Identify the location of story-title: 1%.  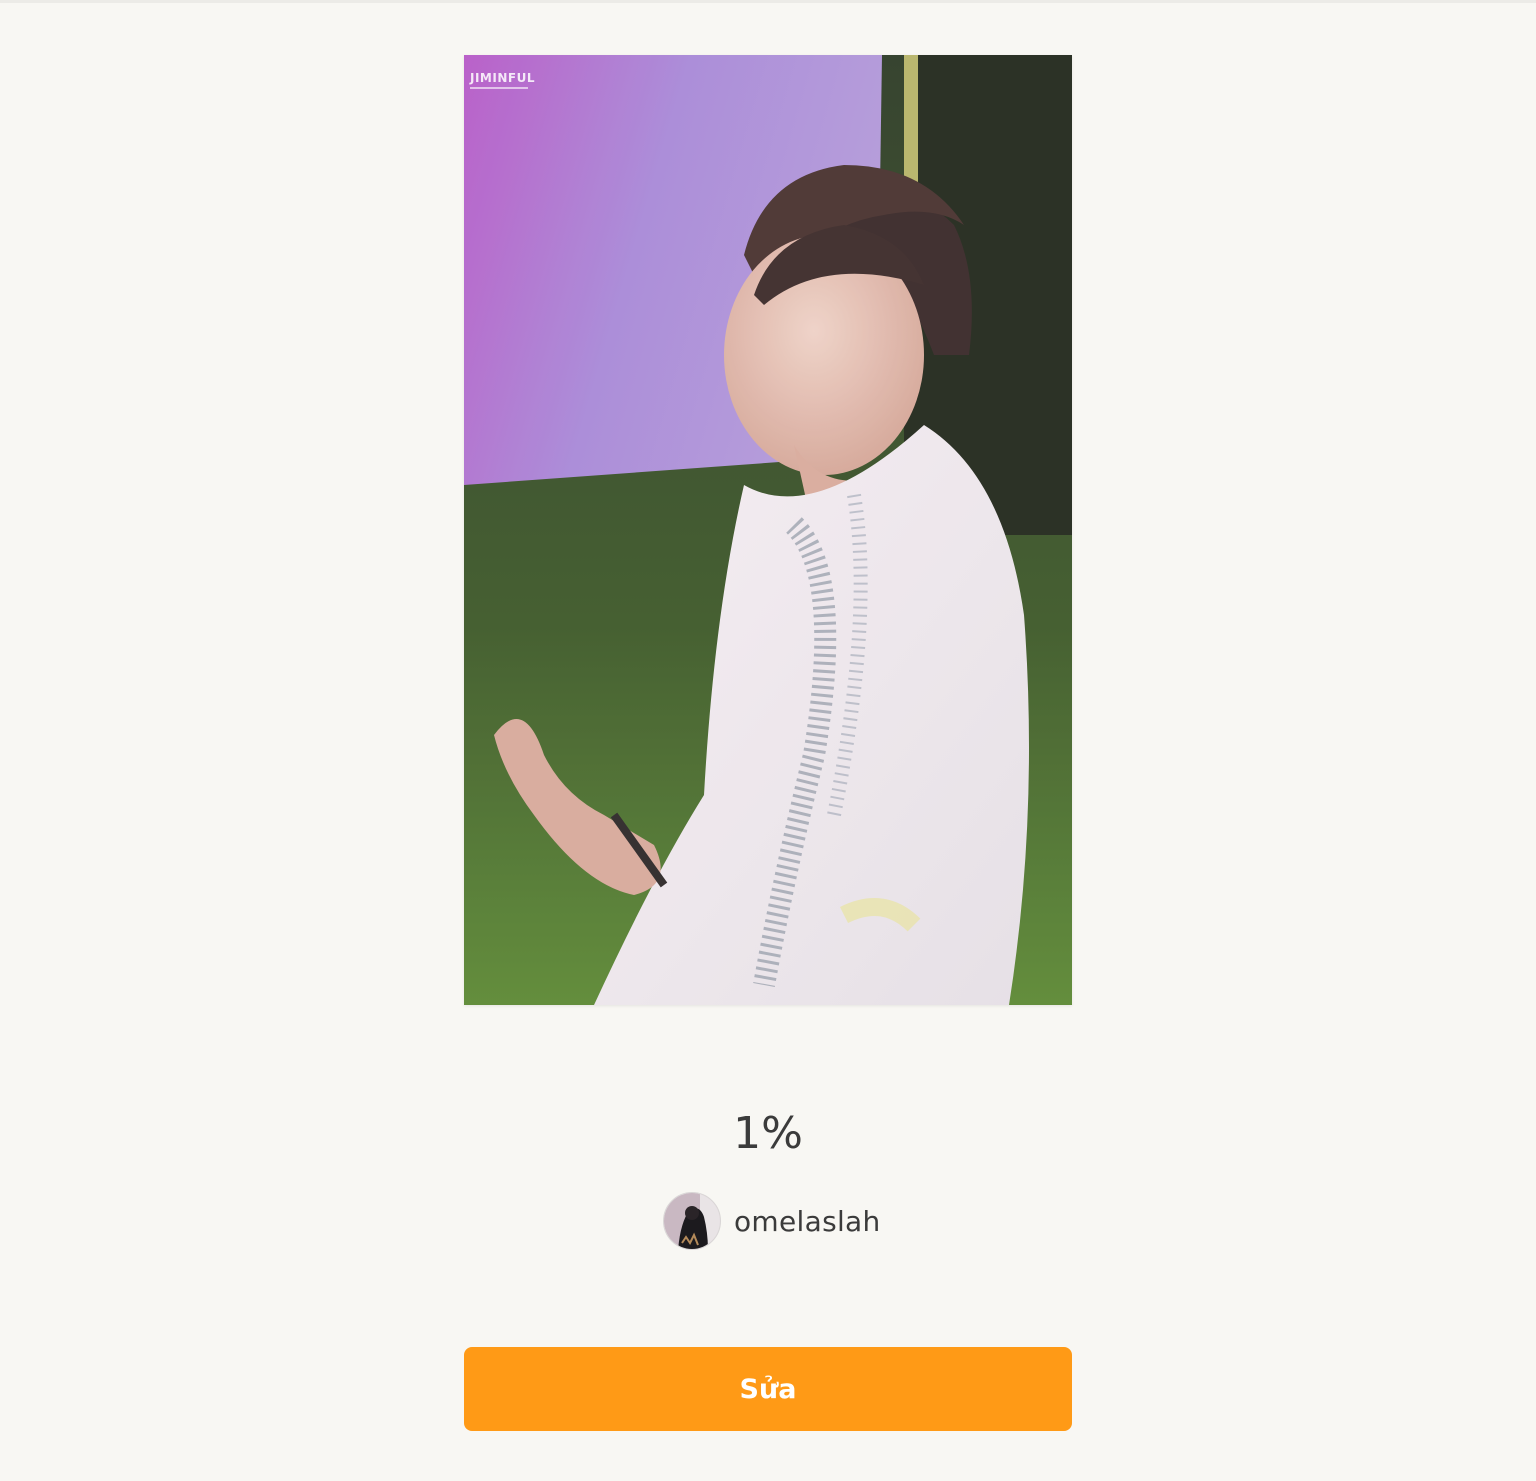
(768, 1133).